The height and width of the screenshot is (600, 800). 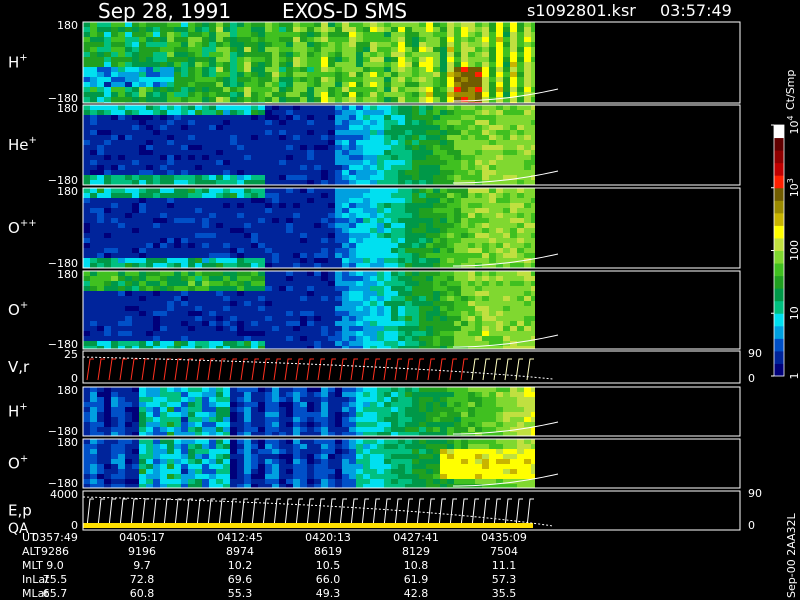 What do you see at coordinates (504, 565) in the screenshot?
I see `table-cell: 11.1` at bounding box center [504, 565].